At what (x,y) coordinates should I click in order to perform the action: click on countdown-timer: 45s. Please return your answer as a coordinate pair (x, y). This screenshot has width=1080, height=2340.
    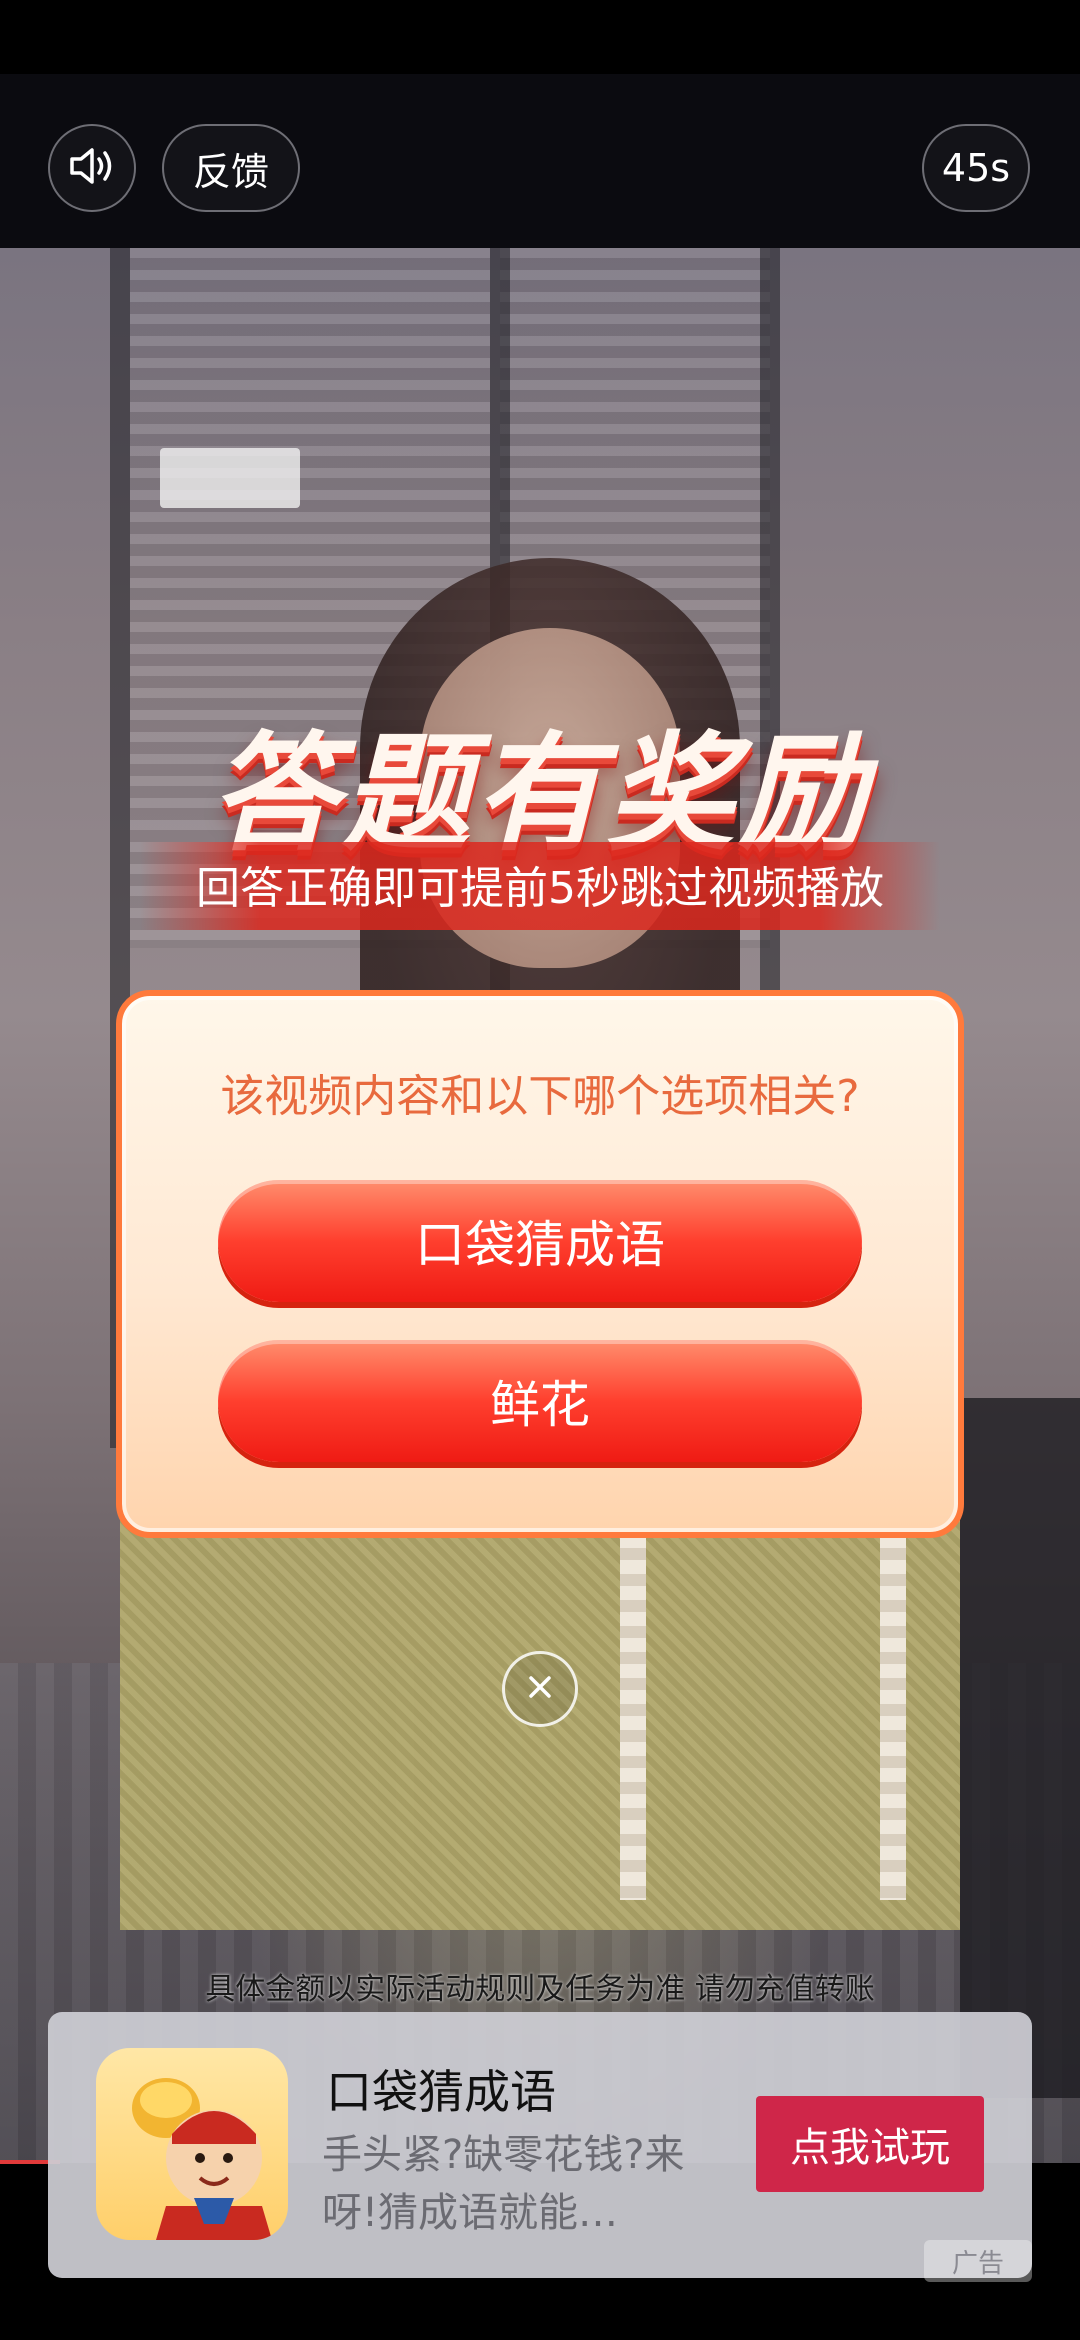
    Looking at the image, I should click on (976, 168).